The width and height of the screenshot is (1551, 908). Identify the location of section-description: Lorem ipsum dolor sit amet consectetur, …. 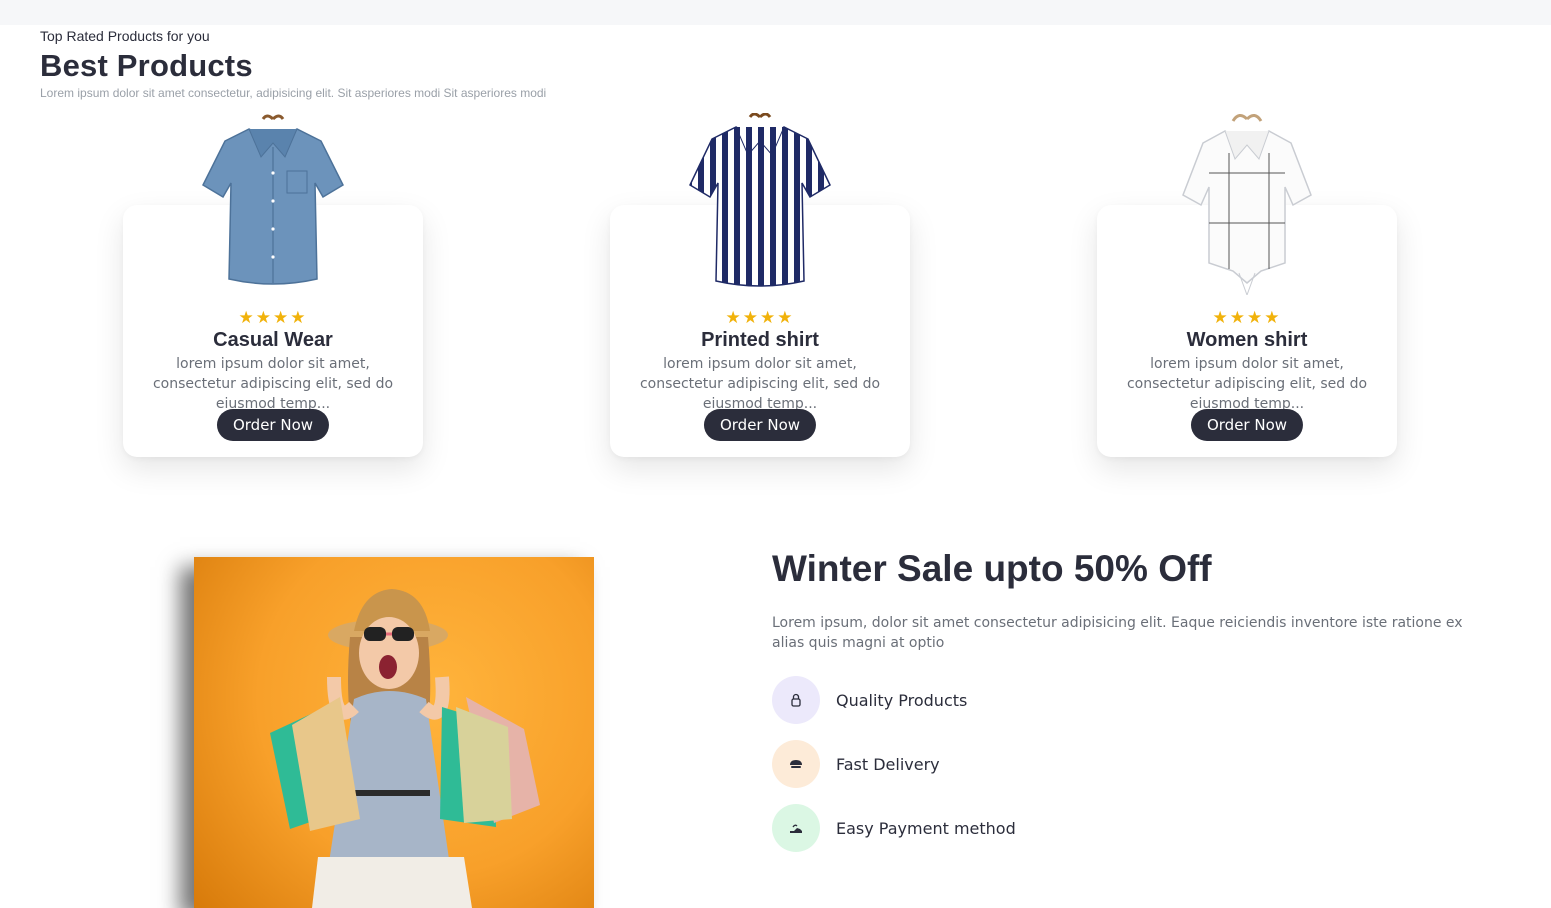
(293, 93).